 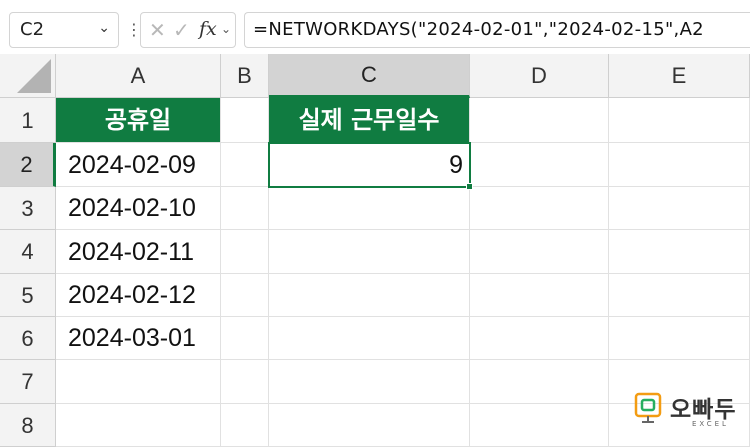 I want to click on cell-e3, so click(x=679, y=208).